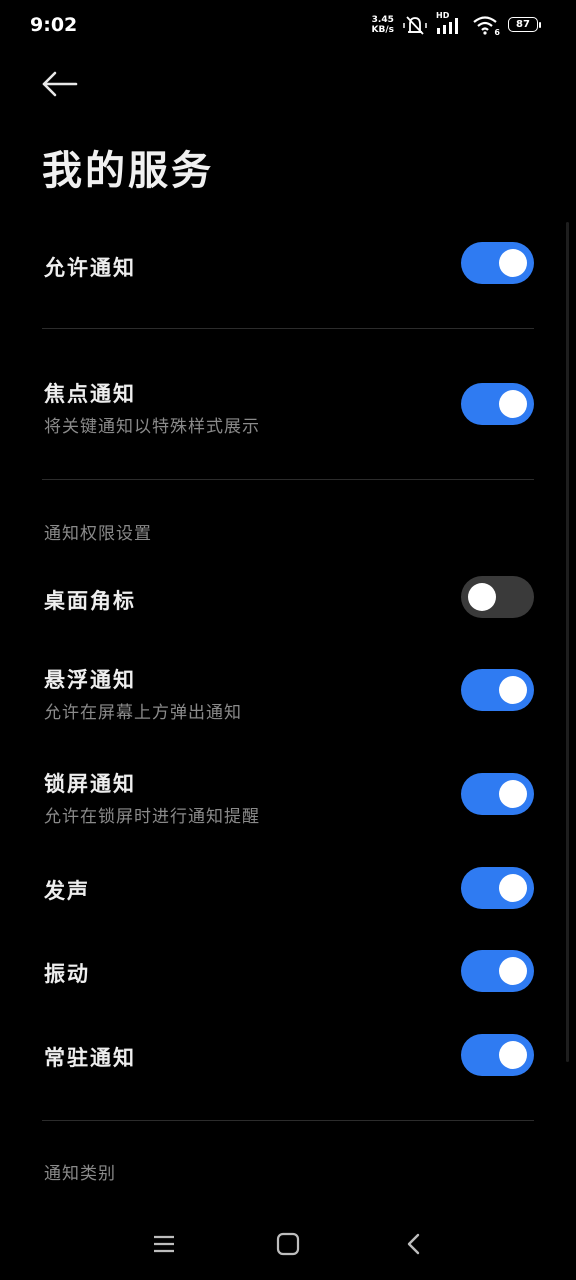 The width and height of the screenshot is (576, 1280). What do you see at coordinates (497, 1055) in the screenshot?
I see `persistent-notification-toggle` at bounding box center [497, 1055].